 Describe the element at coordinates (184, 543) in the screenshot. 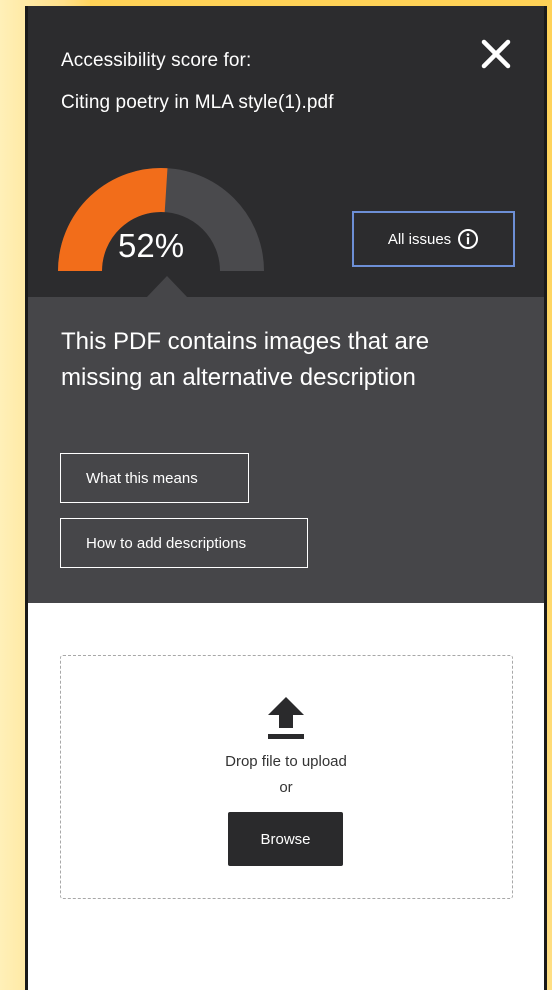

I see `how-to-add-descriptions-button: How to add descriptions` at that location.